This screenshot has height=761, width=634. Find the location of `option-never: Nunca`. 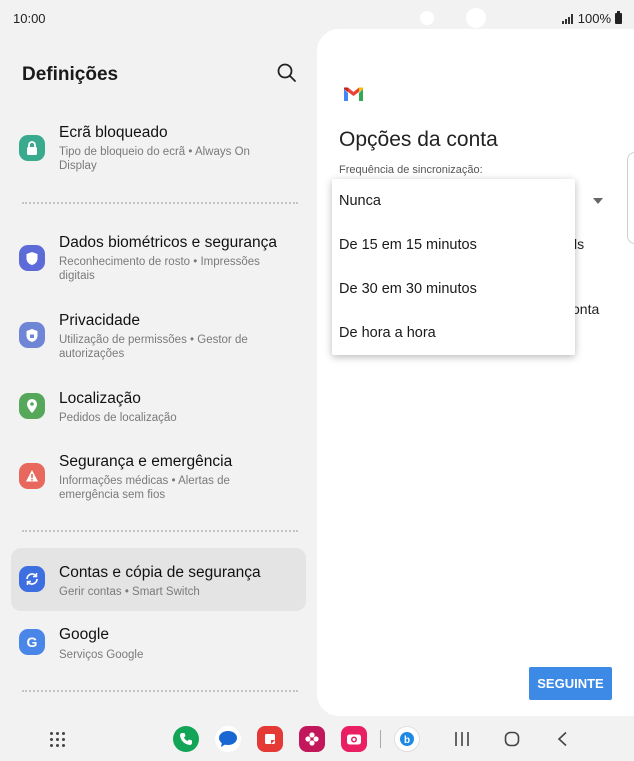

option-never: Nunca is located at coordinates (360, 201).